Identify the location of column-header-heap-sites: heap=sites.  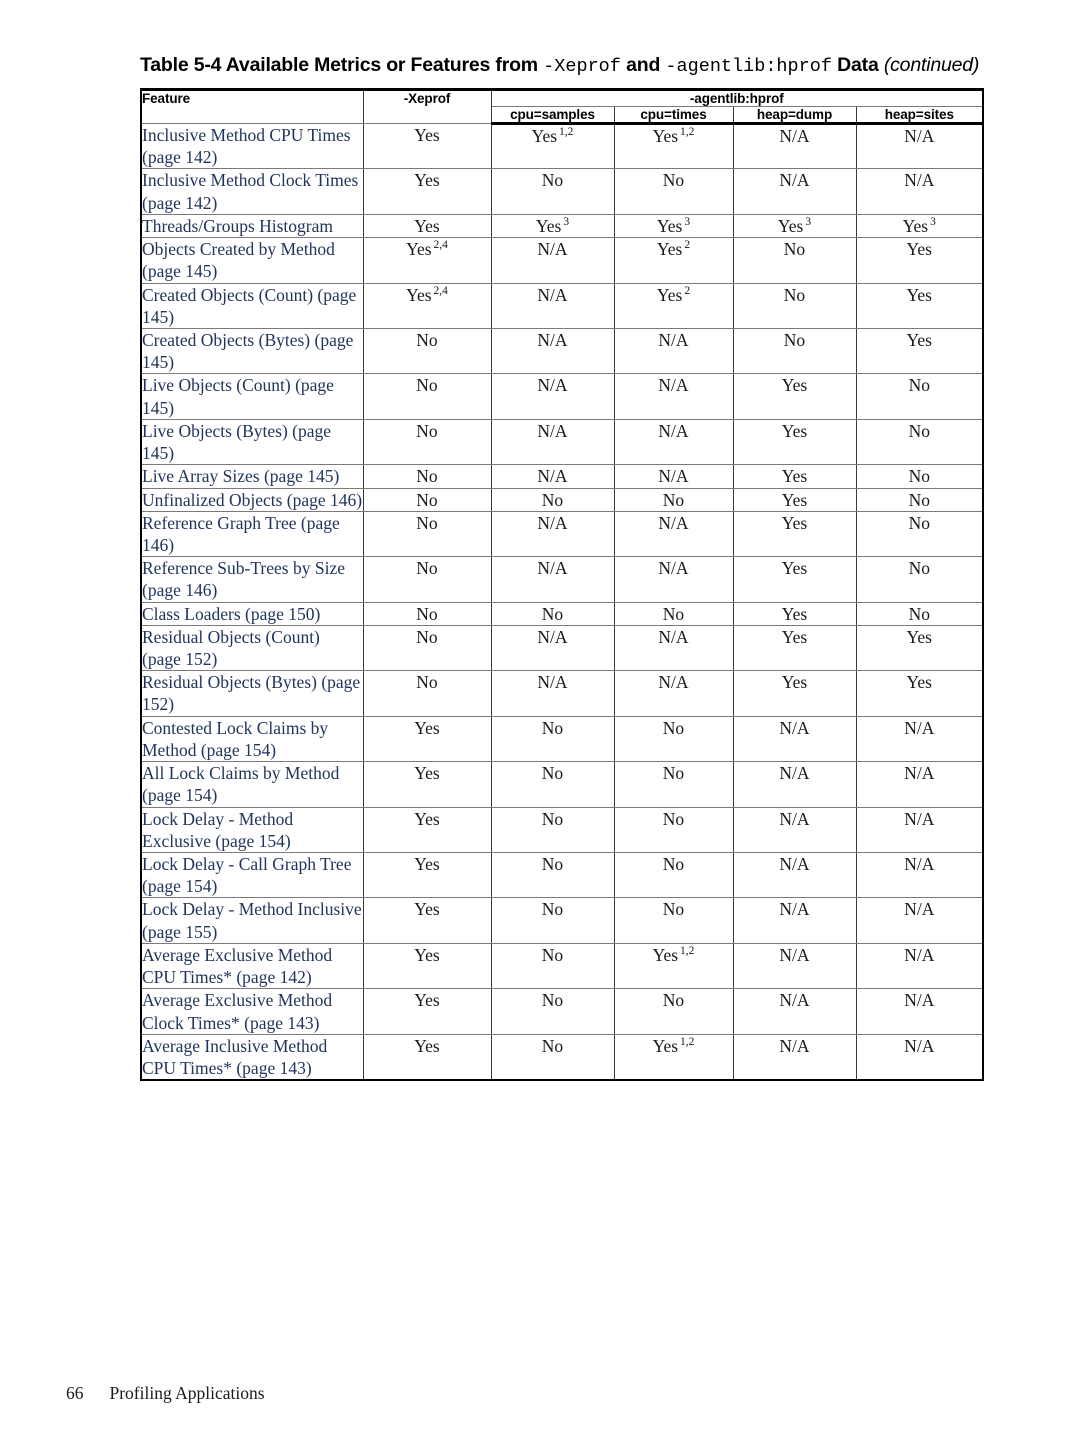
(919, 115).